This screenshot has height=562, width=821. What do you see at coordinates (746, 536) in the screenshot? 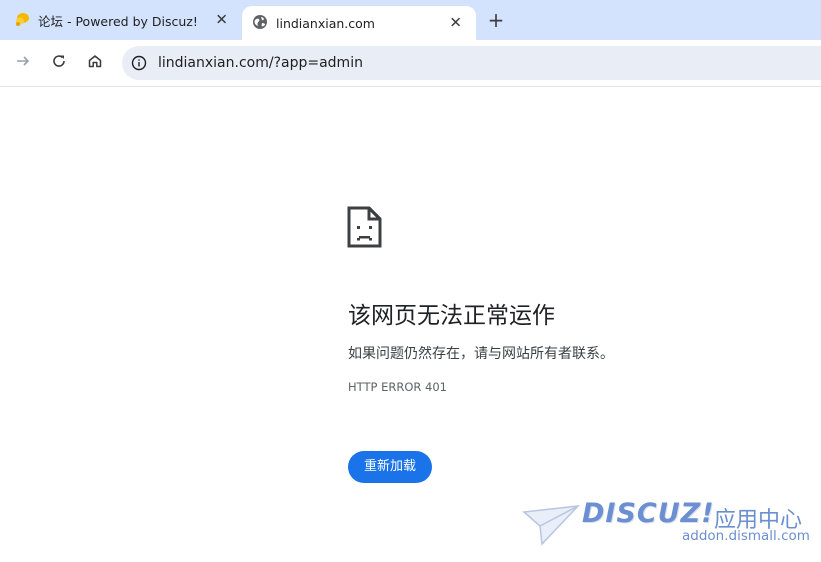
I see `watermark-domain: addon.dismall.com` at bounding box center [746, 536].